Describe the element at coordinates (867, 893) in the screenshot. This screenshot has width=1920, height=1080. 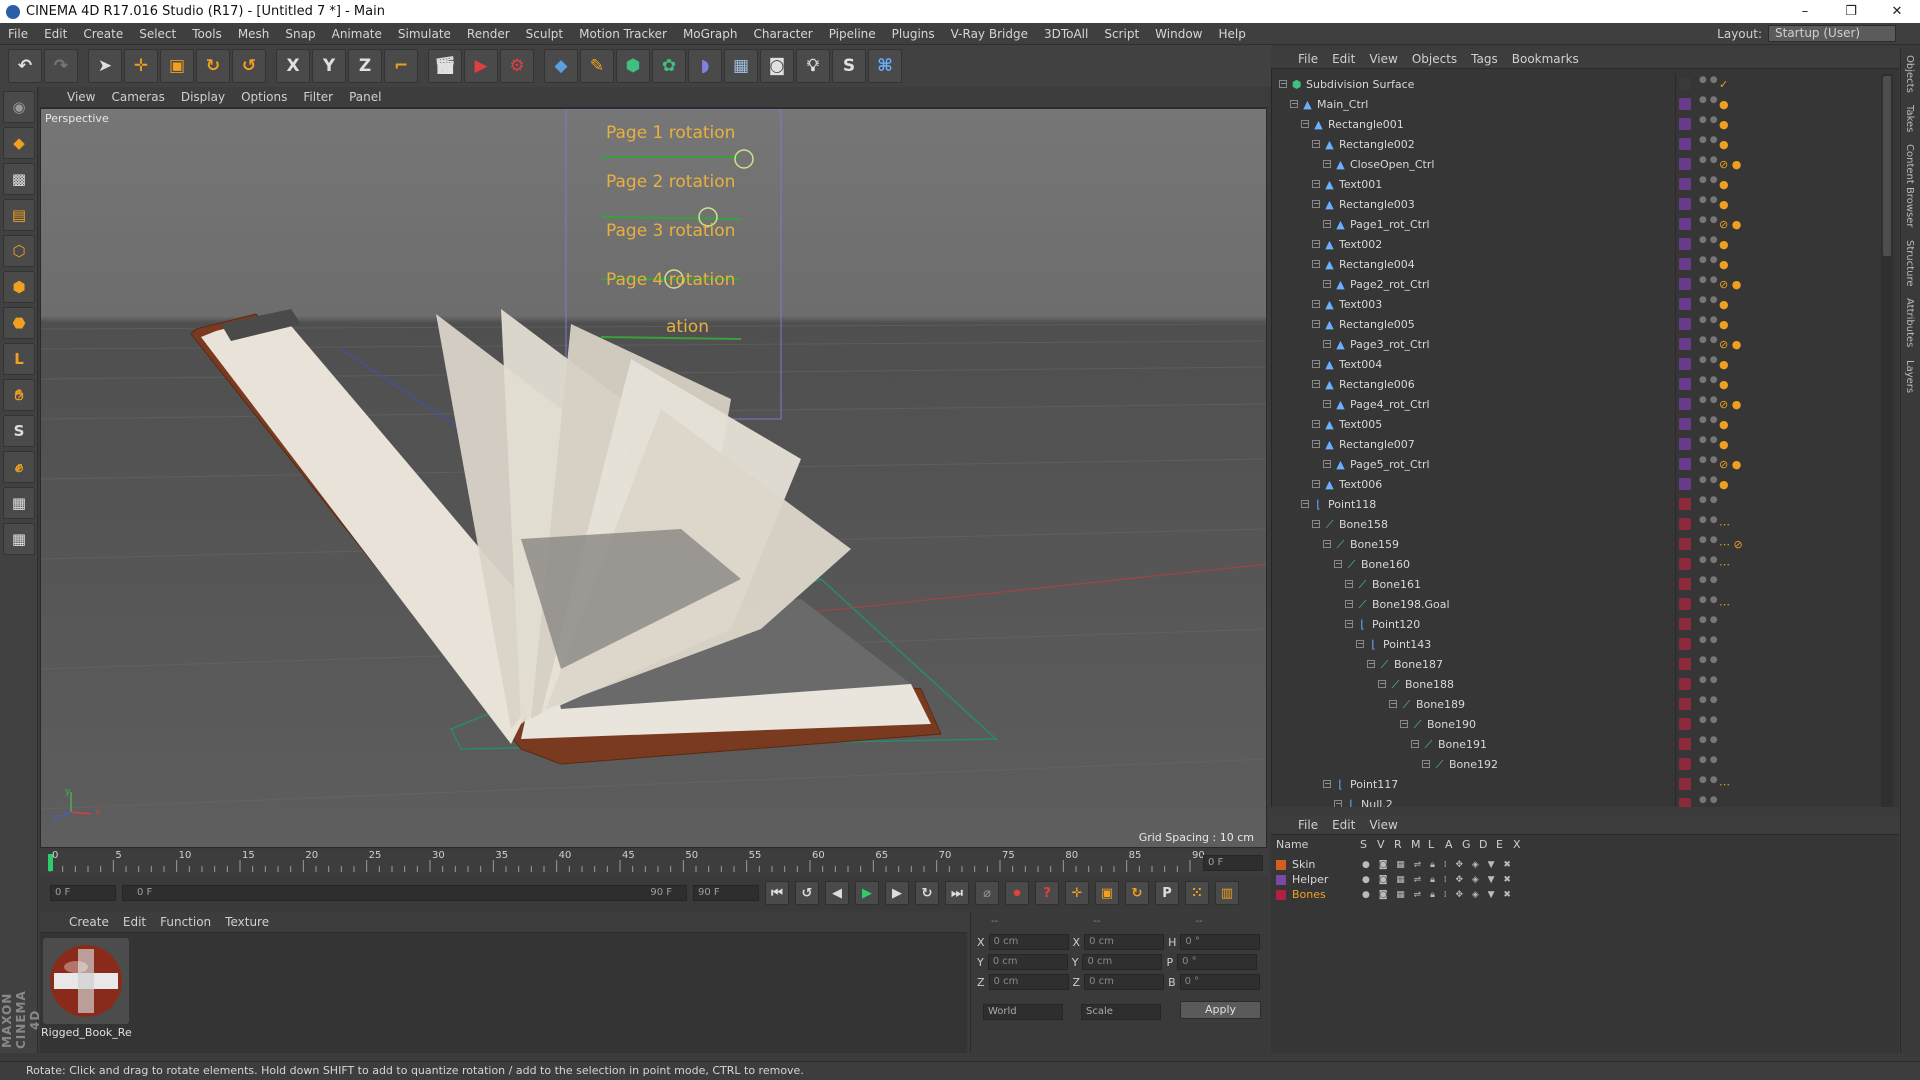
I see `play-icon: ▶` at that location.